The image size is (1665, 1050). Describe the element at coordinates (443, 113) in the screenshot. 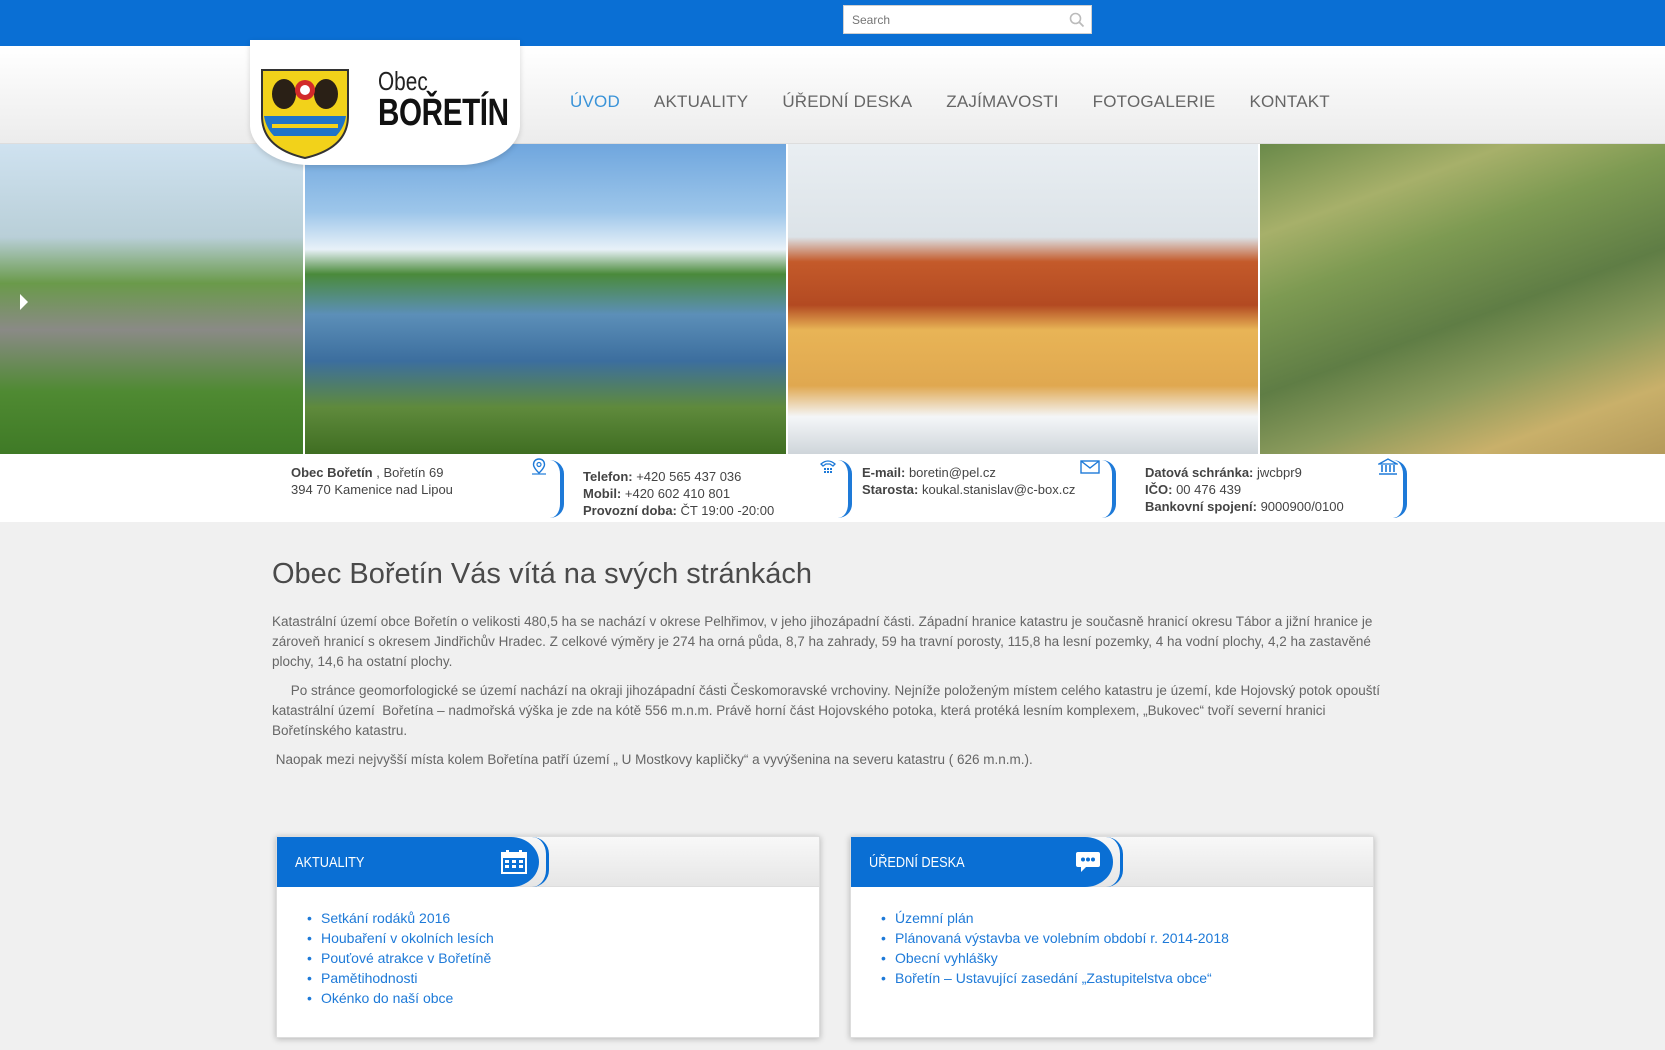

I see `brand-name: BOŘETÍN` at that location.